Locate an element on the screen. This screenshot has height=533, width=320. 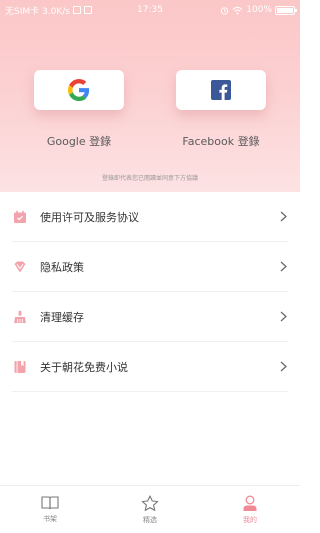
menu-item-privacy: 隐私政策 is located at coordinates (150, 267).